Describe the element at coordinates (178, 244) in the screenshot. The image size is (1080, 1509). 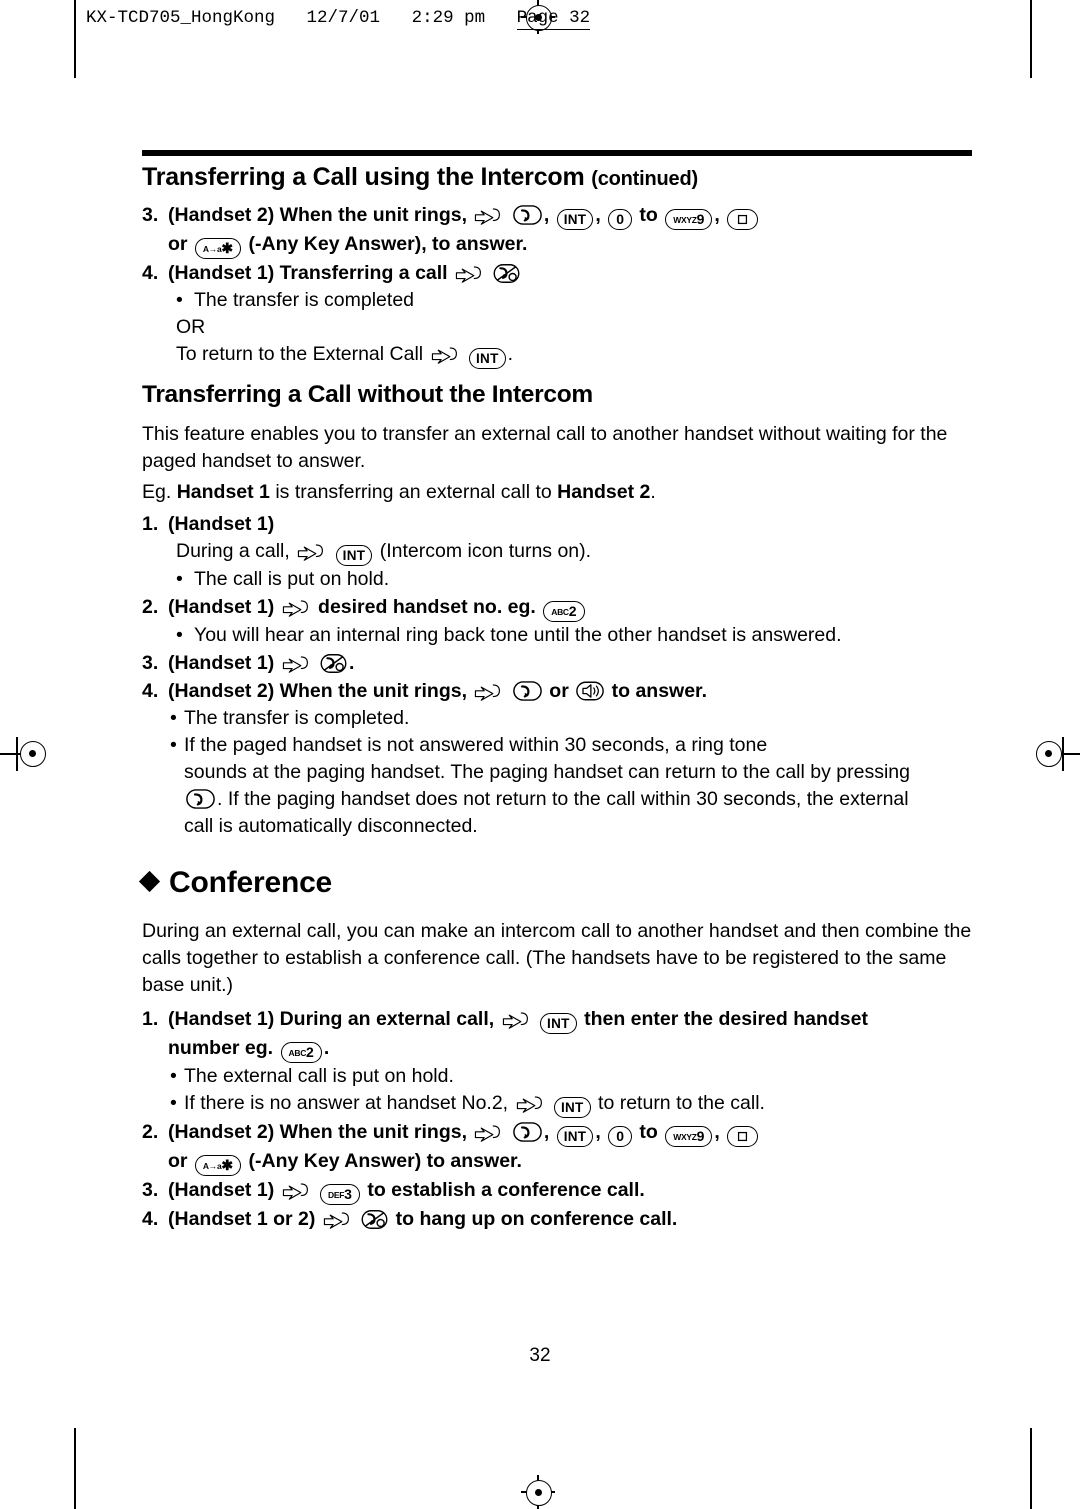
I see `step-3-or: or` at that location.